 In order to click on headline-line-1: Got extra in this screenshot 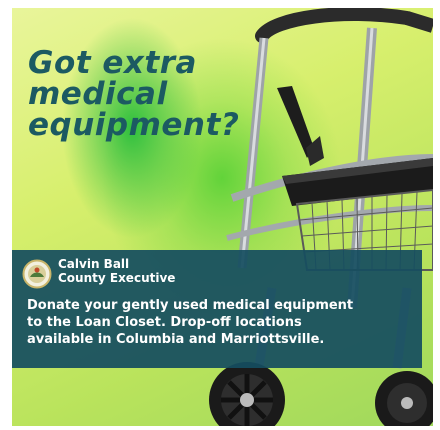, I will do `click(112, 63)`.